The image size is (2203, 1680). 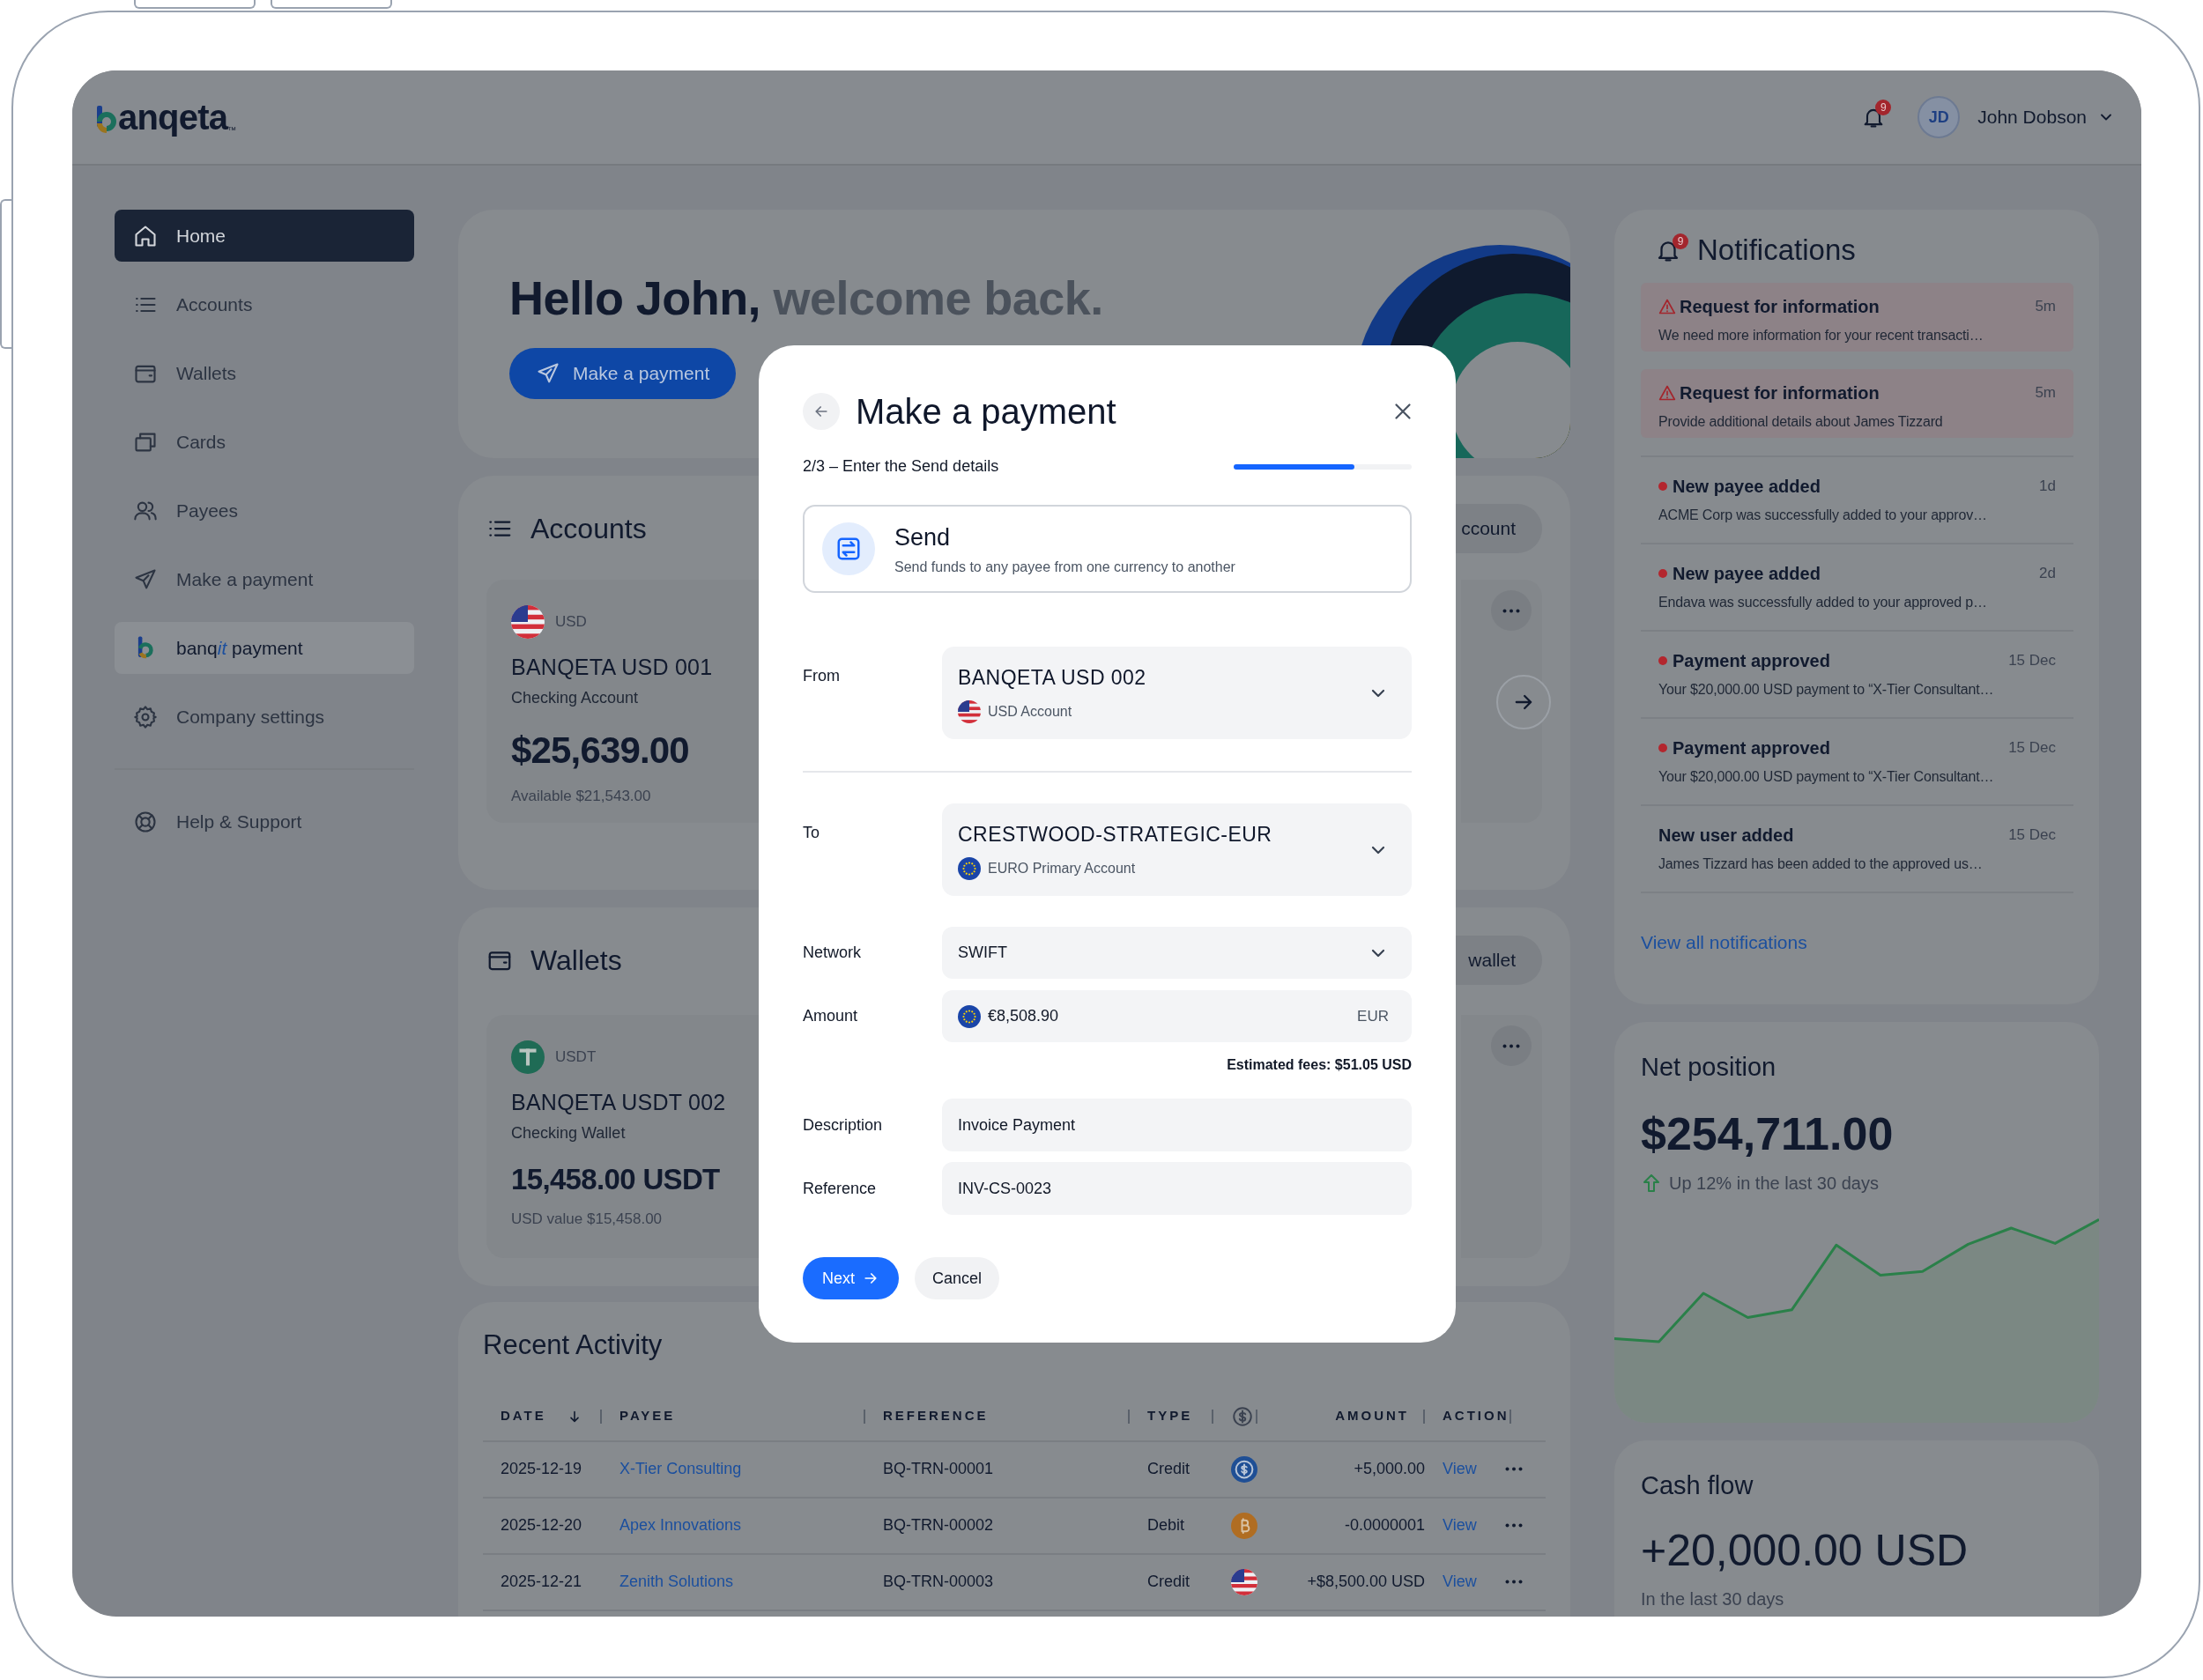 I want to click on field-label: Network, so click(x=832, y=953).